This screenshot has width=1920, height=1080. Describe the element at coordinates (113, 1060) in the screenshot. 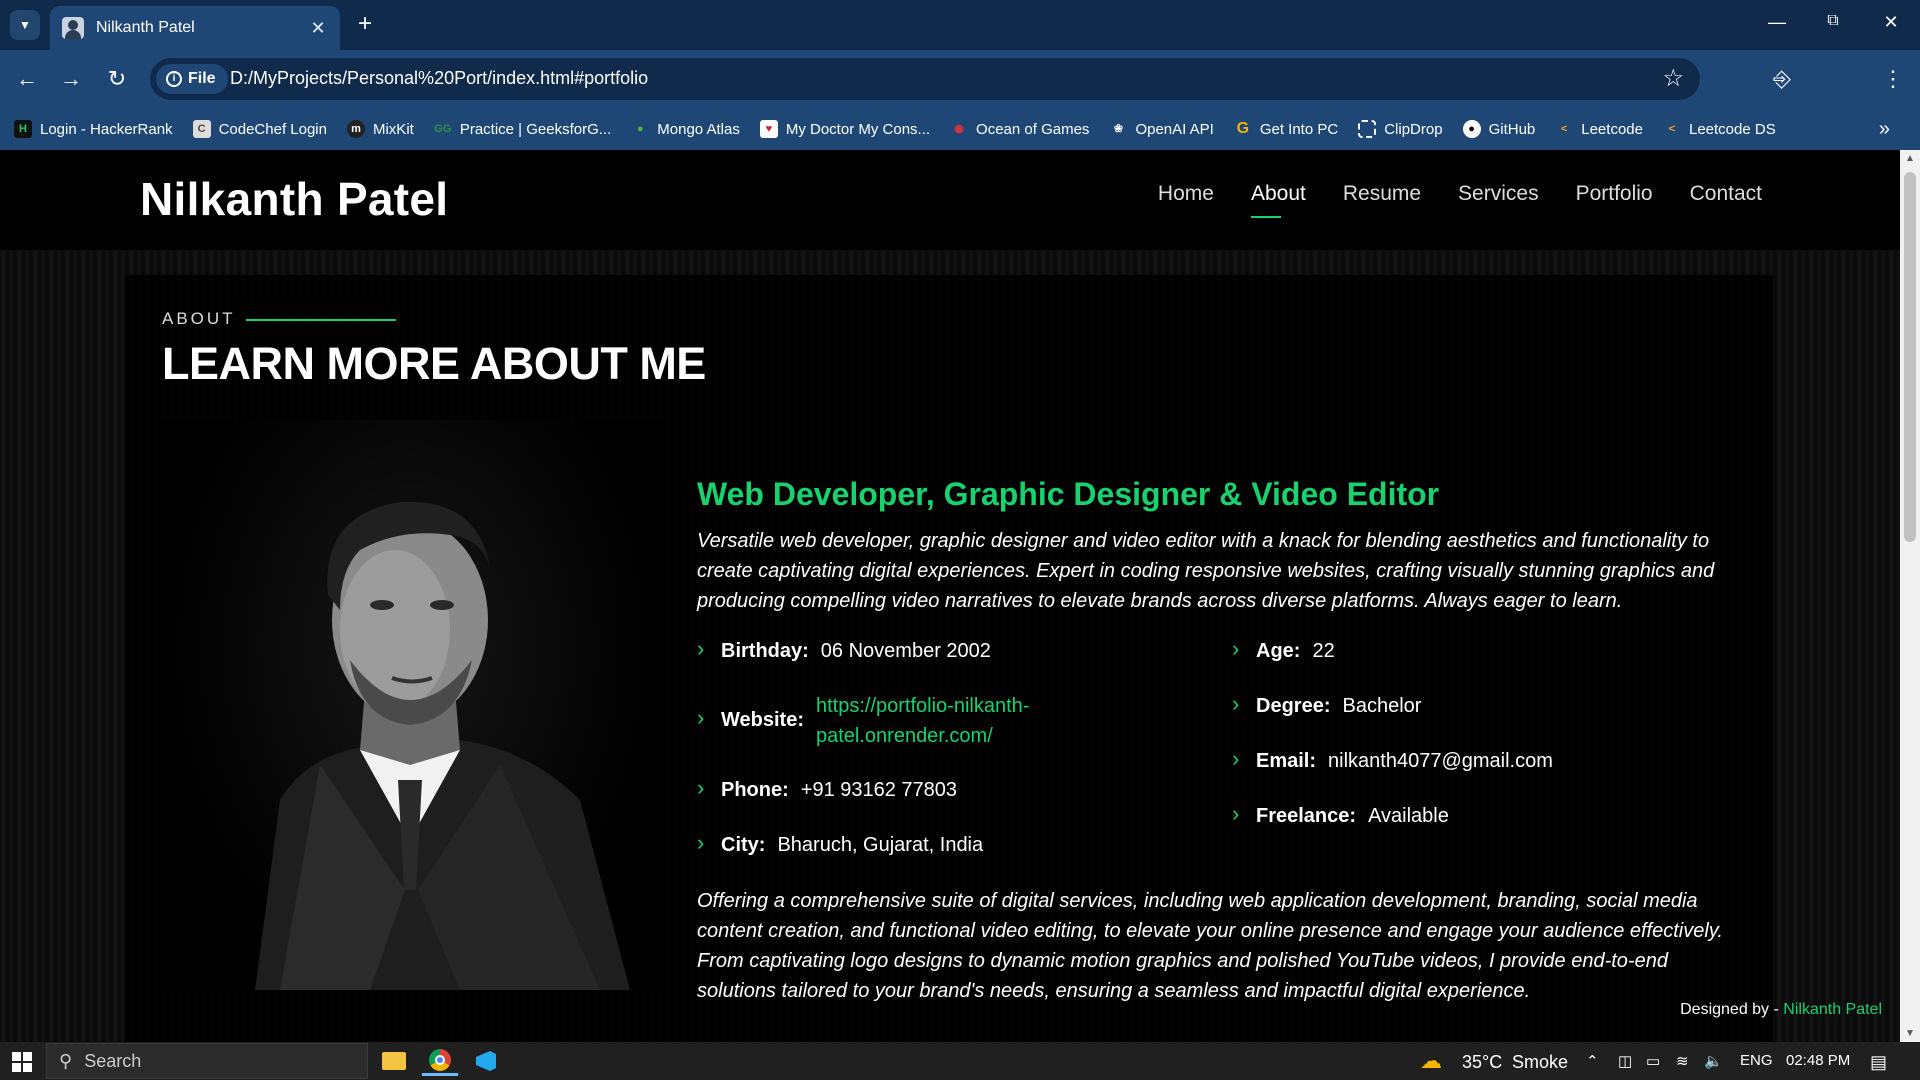

I see `taskbar-search-placeholder: Search` at that location.